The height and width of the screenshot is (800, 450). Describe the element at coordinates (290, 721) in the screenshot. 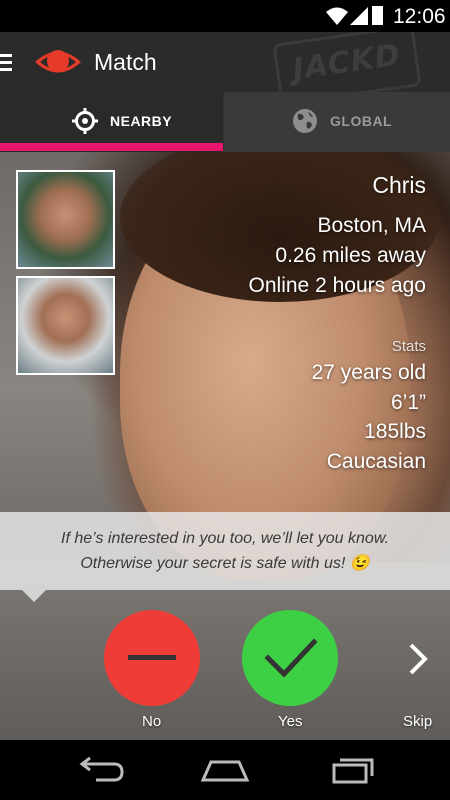

I see `yes-label: Yes` at that location.